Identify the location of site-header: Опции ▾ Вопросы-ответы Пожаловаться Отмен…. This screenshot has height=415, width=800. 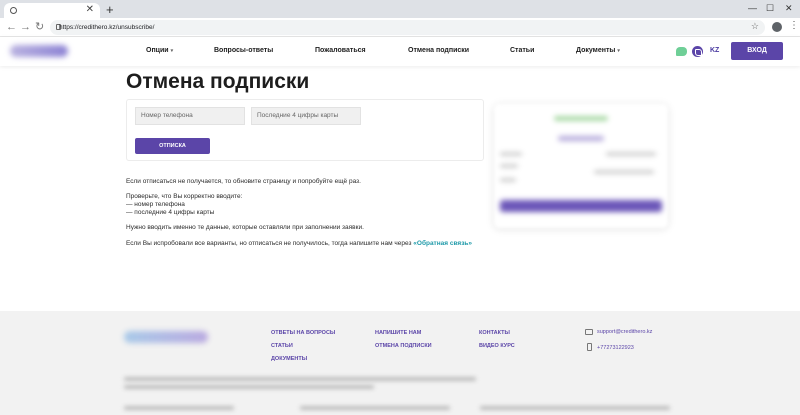
(400, 51).